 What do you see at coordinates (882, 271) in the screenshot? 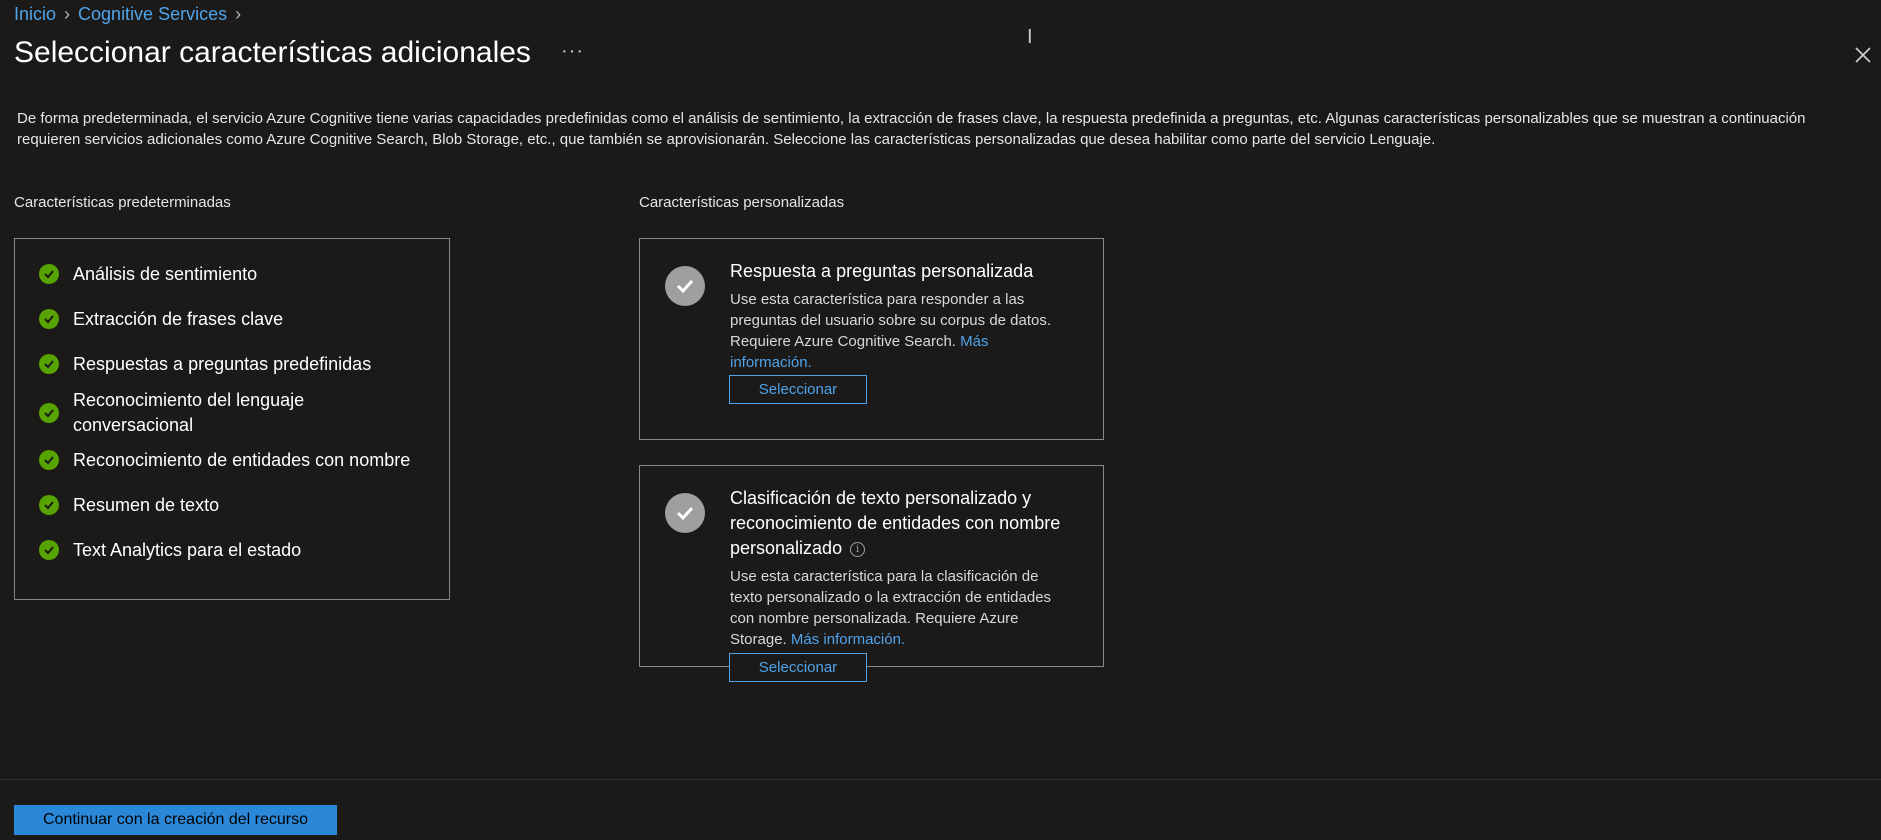
I see `card-title: Respuesta a preguntas personalizada` at bounding box center [882, 271].